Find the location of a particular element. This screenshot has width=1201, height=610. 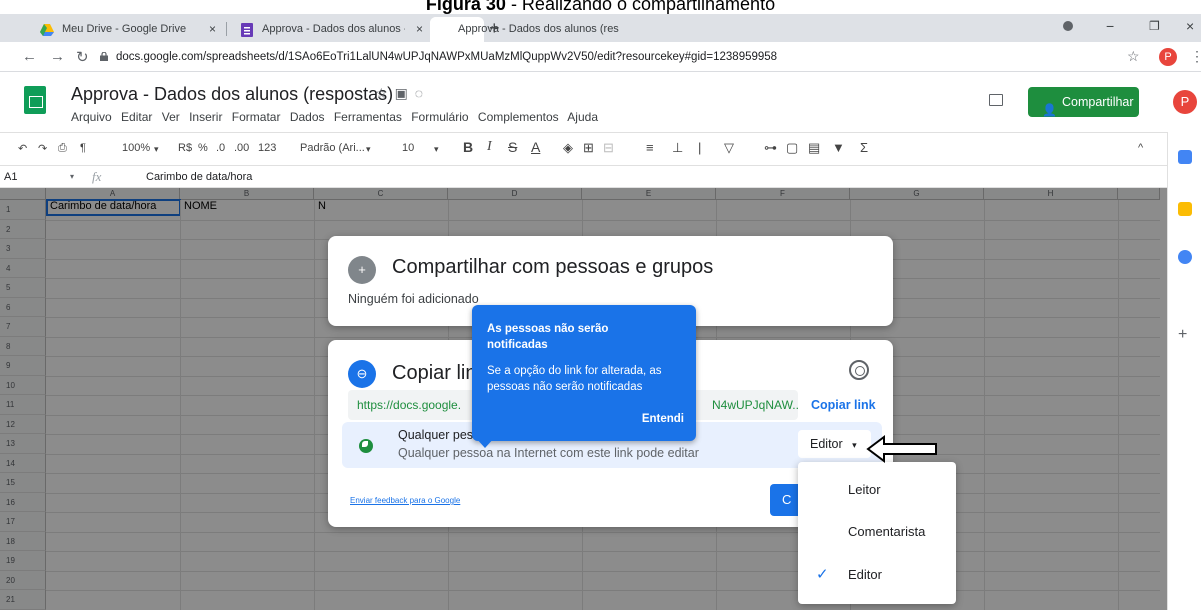

extension-icon is located at coordinates (1068, 26).